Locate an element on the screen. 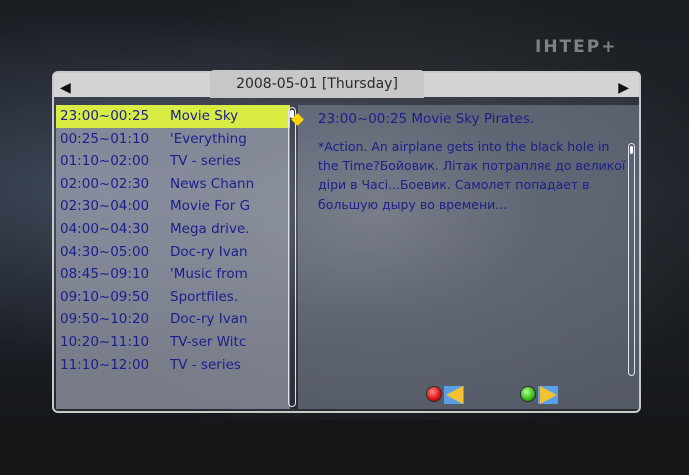 The height and width of the screenshot is (475, 689). schedule-time: 23:00~00:25 is located at coordinates (105, 116).